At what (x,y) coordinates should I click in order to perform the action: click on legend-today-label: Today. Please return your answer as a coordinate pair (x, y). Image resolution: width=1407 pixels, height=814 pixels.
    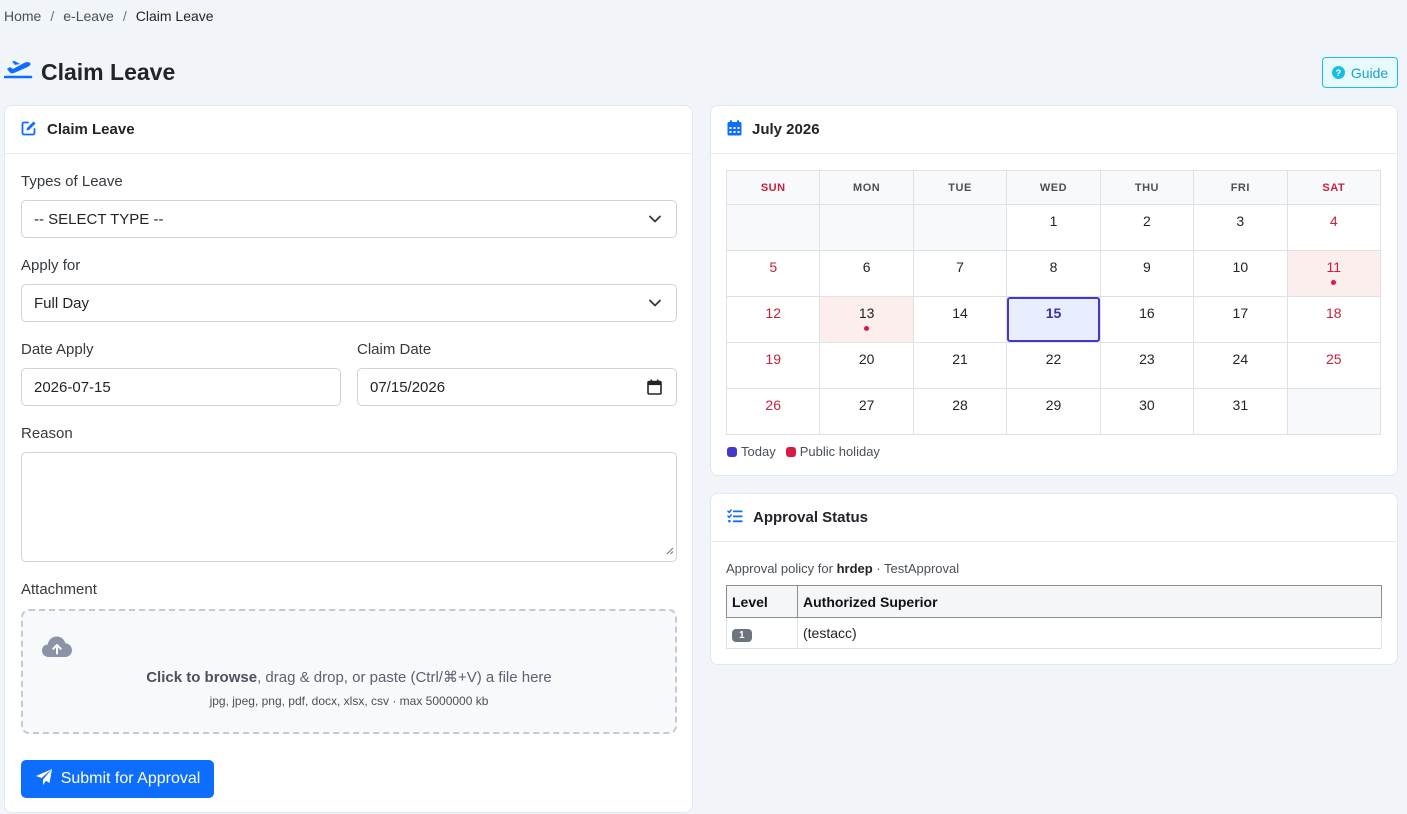
    Looking at the image, I should click on (758, 451).